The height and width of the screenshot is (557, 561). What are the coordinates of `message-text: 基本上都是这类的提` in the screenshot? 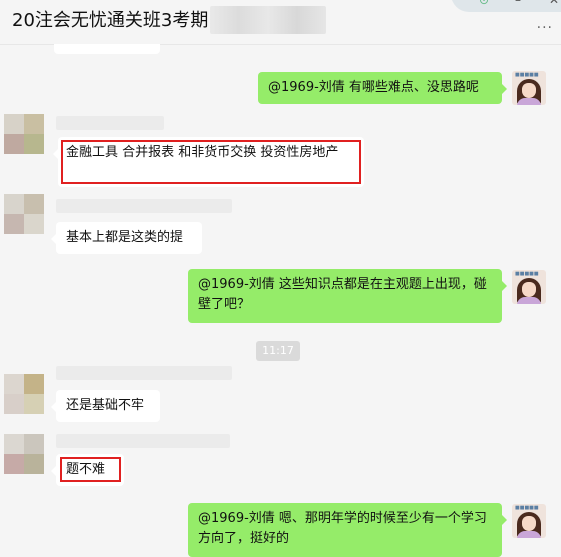 It's located at (125, 237).